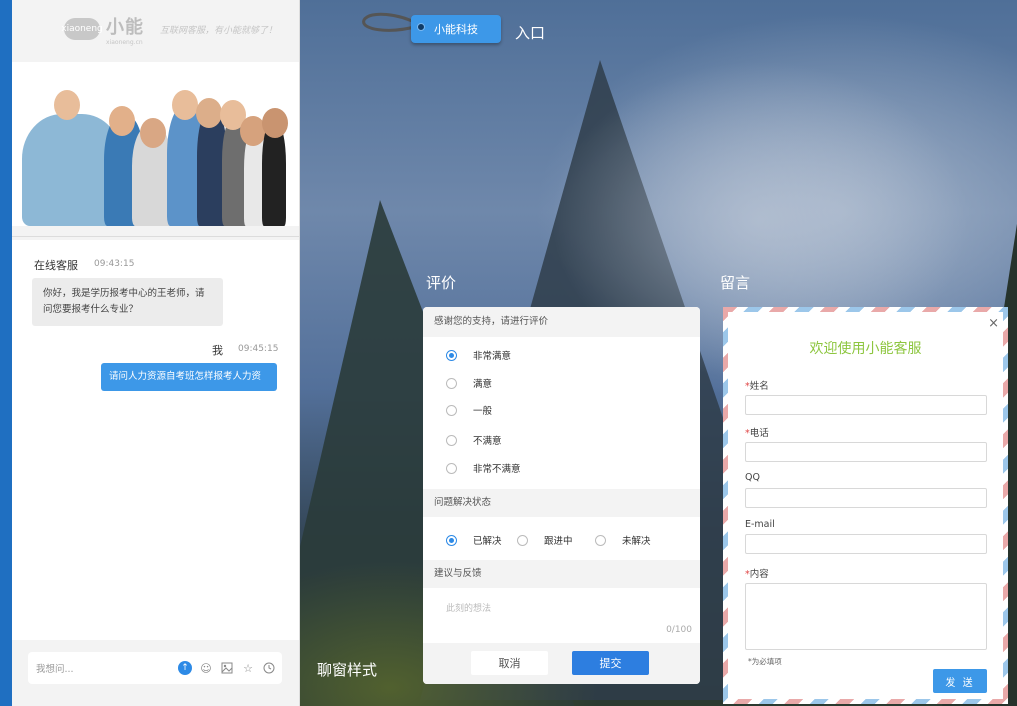  Describe the element at coordinates (227, 668) in the screenshot. I see `image-icon` at that location.